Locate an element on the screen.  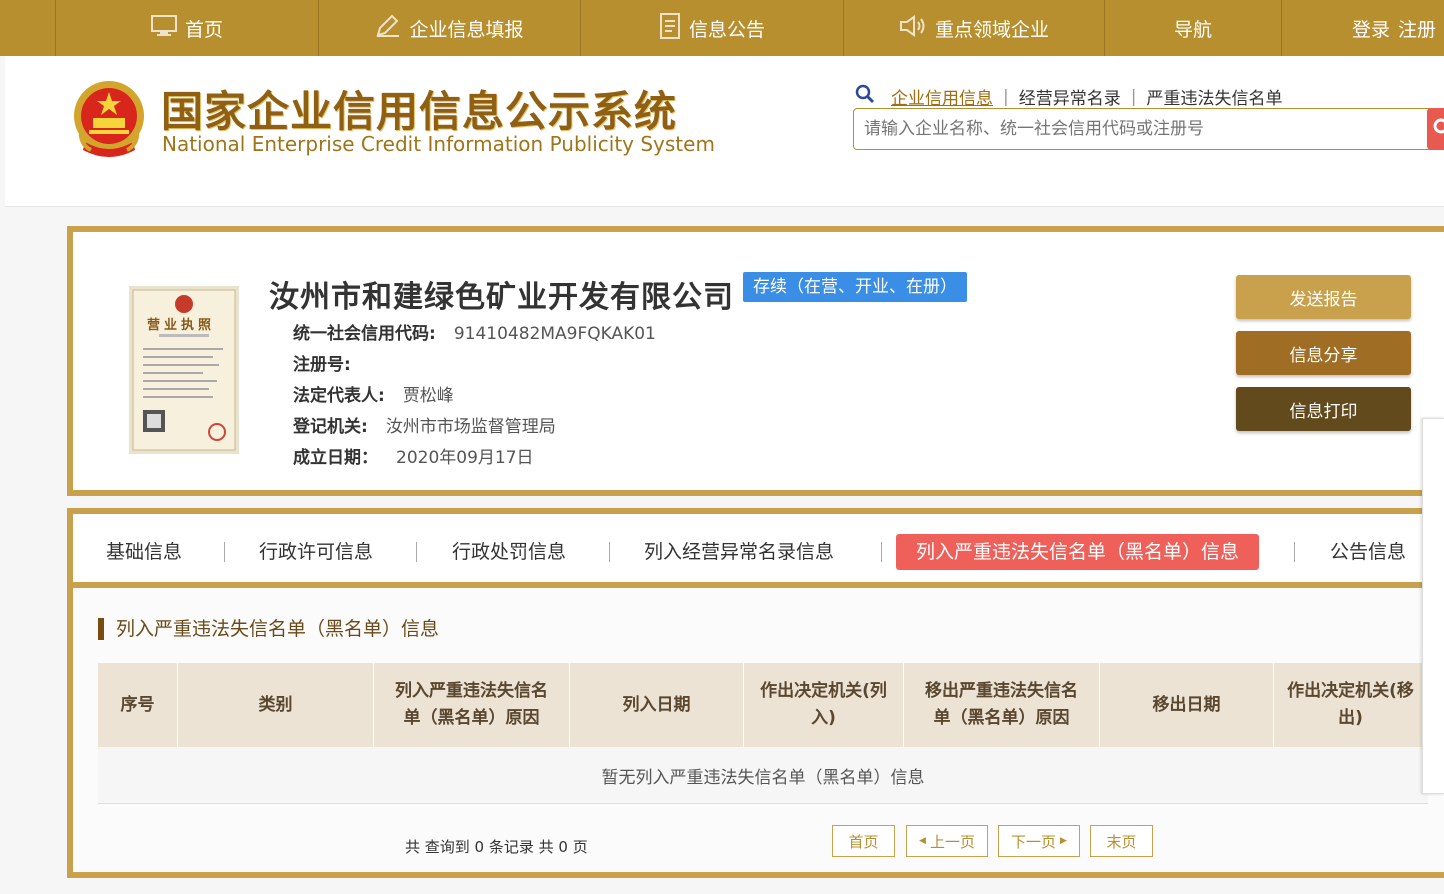
nav-guide: 导航 is located at coordinates (1192, 28).